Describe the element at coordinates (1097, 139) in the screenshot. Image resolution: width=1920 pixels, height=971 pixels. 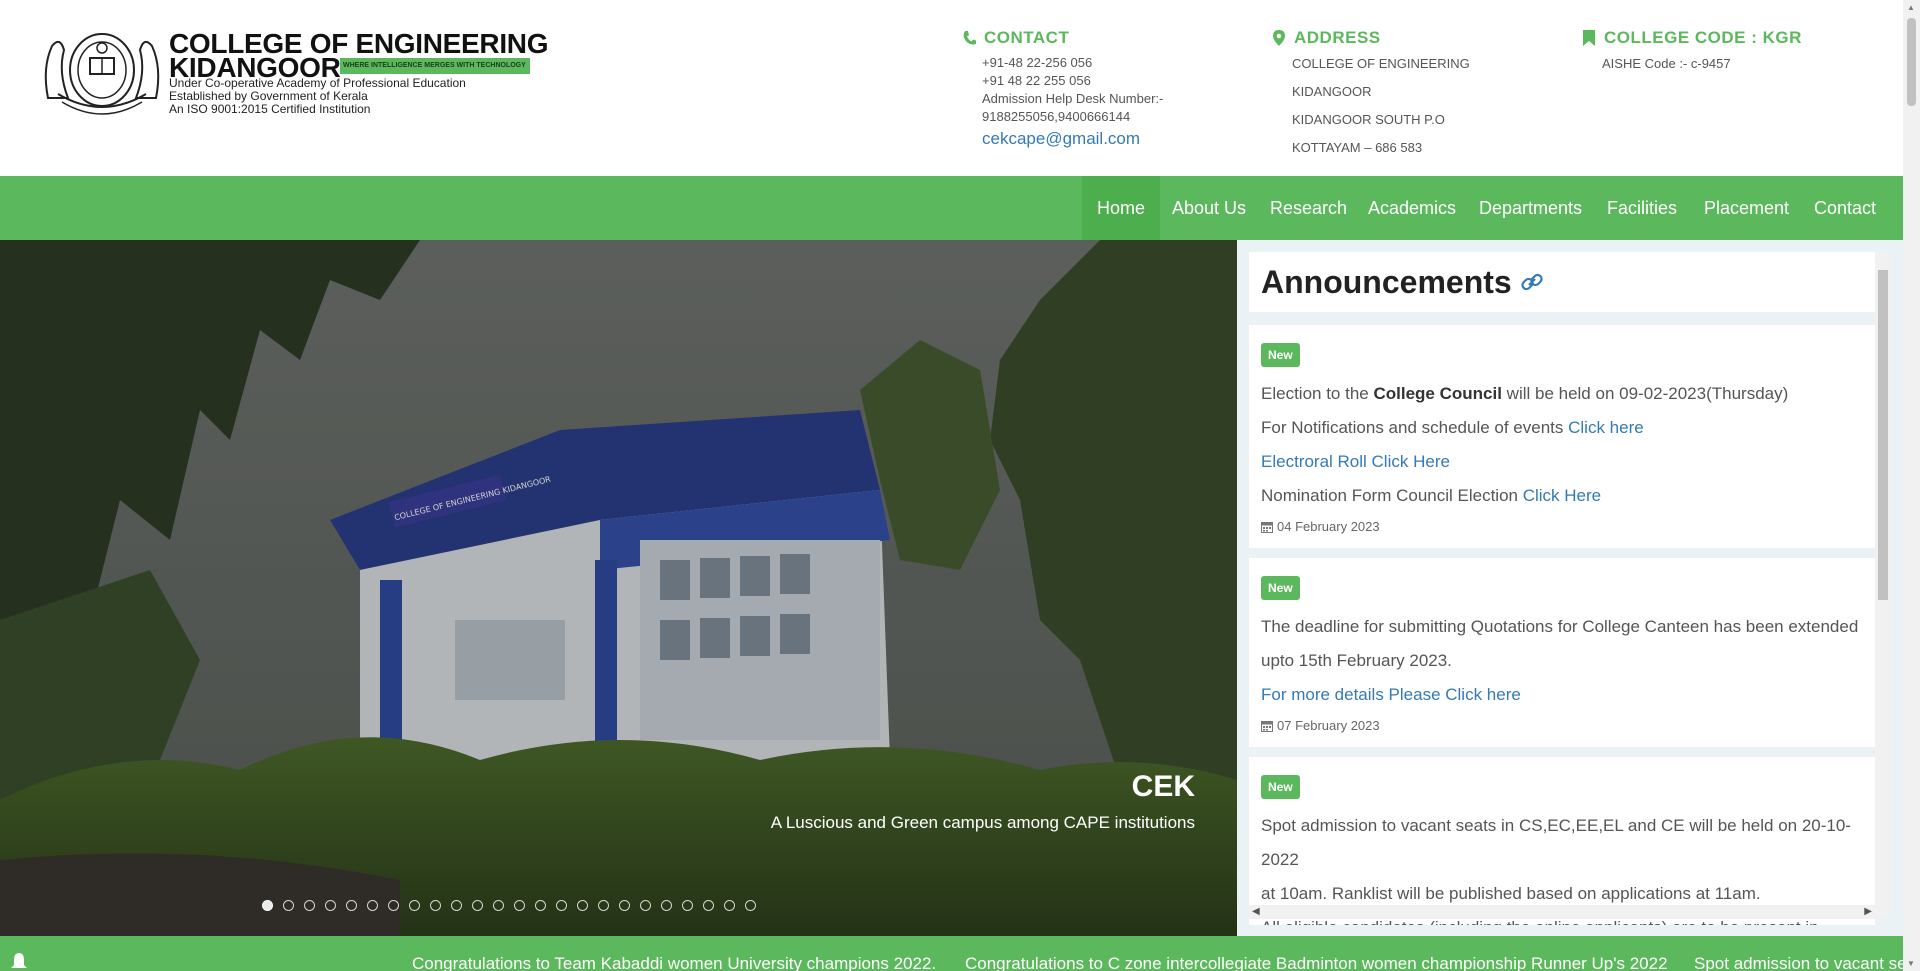
I see `contact-email-link: cekcape@gmail.com` at that location.